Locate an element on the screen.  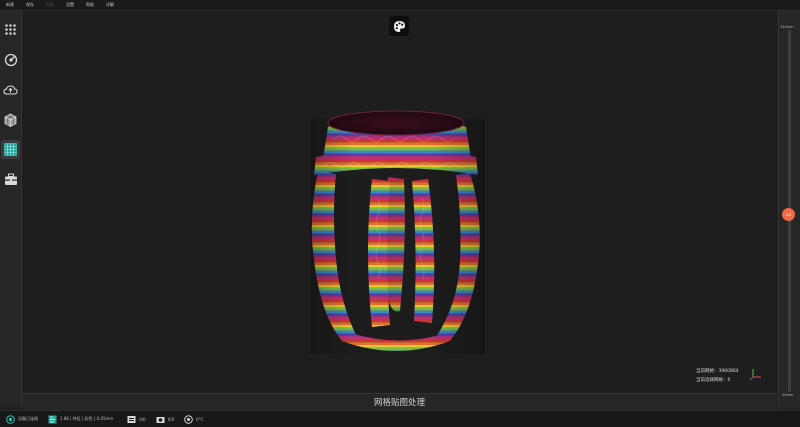
palette-button is located at coordinates (399, 26).